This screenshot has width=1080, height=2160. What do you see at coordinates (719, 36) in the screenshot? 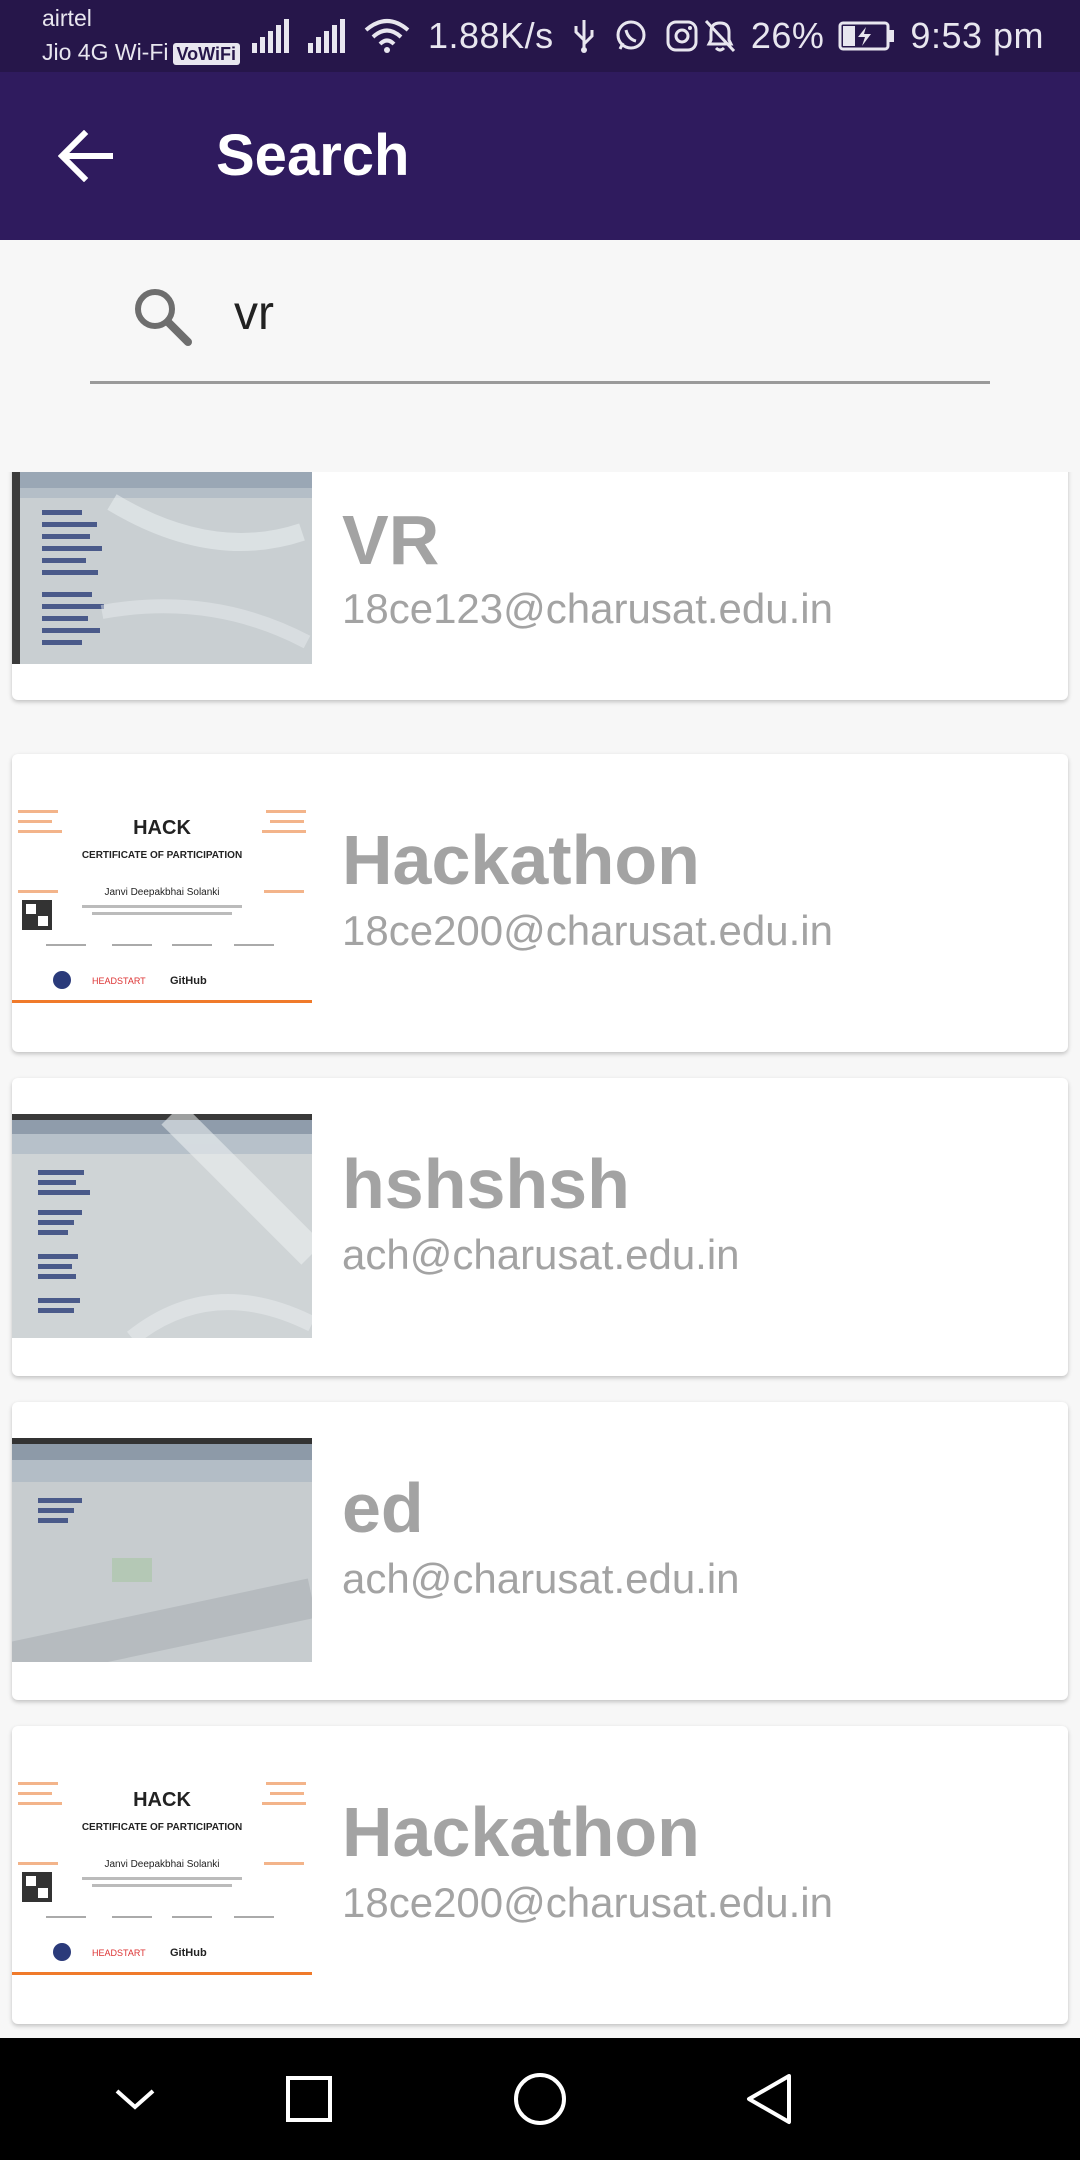
I see `mute-bell-icon` at bounding box center [719, 36].